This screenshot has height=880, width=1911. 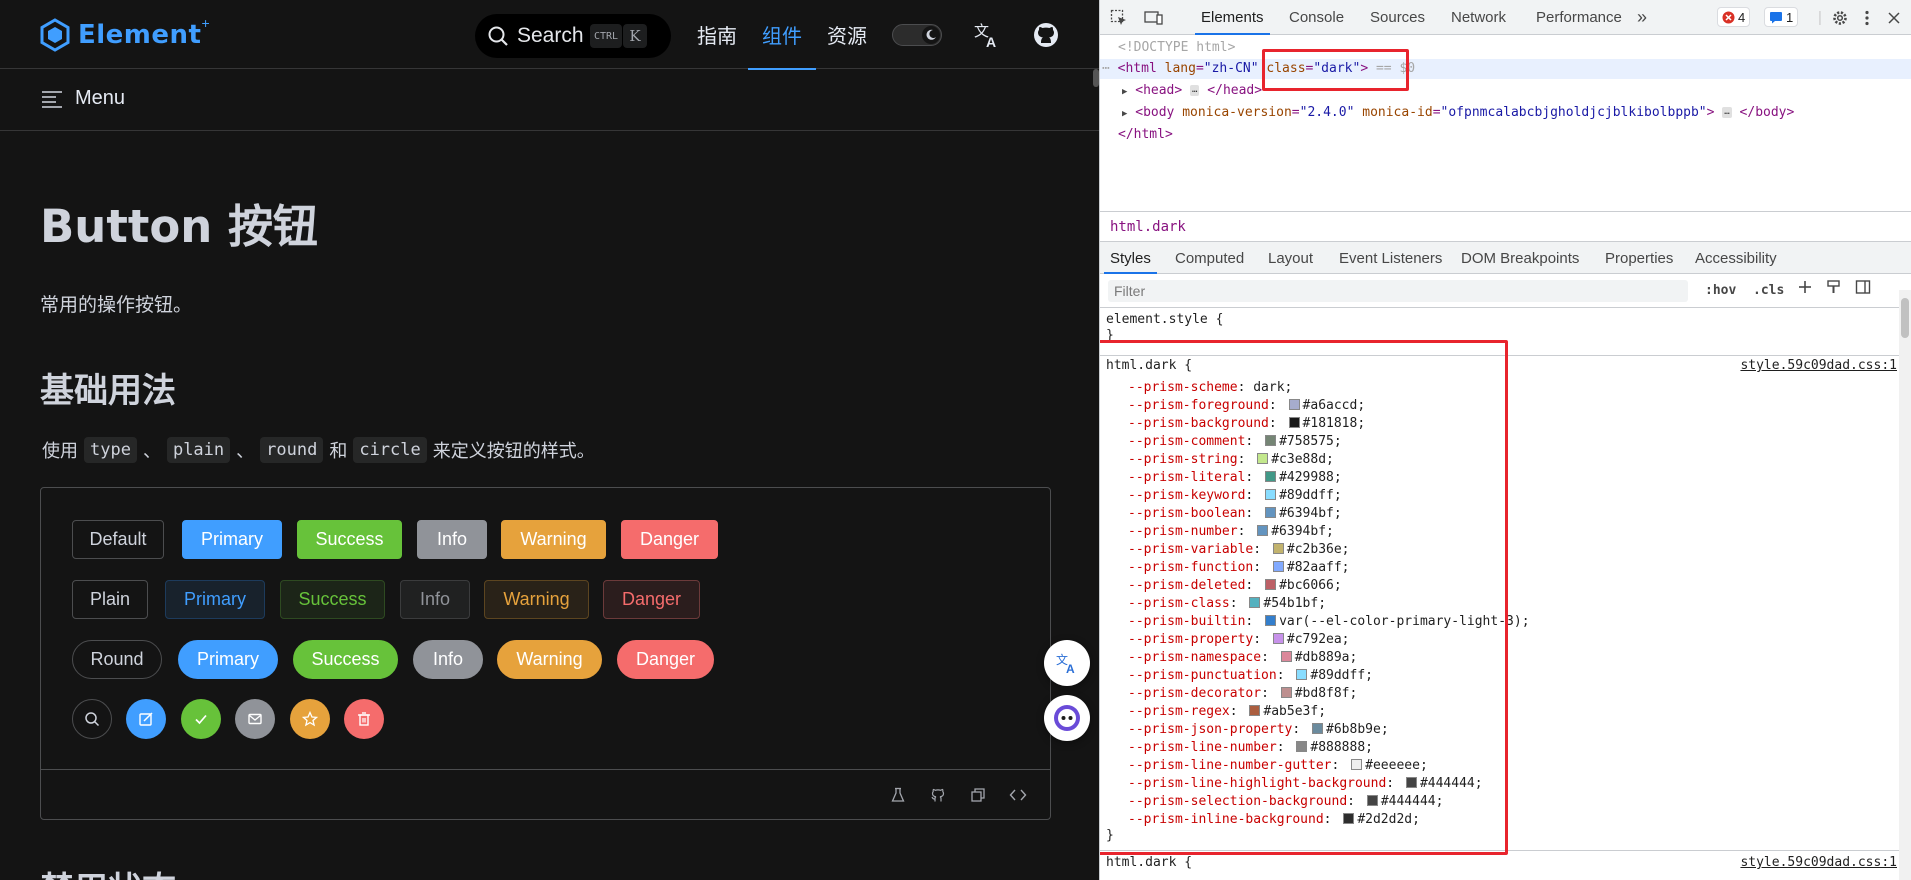 What do you see at coordinates (1177, 47) in the screenshot?
I see `dom-doctype: <!DOCTYPE html>` at bounding box center [1177, 47].